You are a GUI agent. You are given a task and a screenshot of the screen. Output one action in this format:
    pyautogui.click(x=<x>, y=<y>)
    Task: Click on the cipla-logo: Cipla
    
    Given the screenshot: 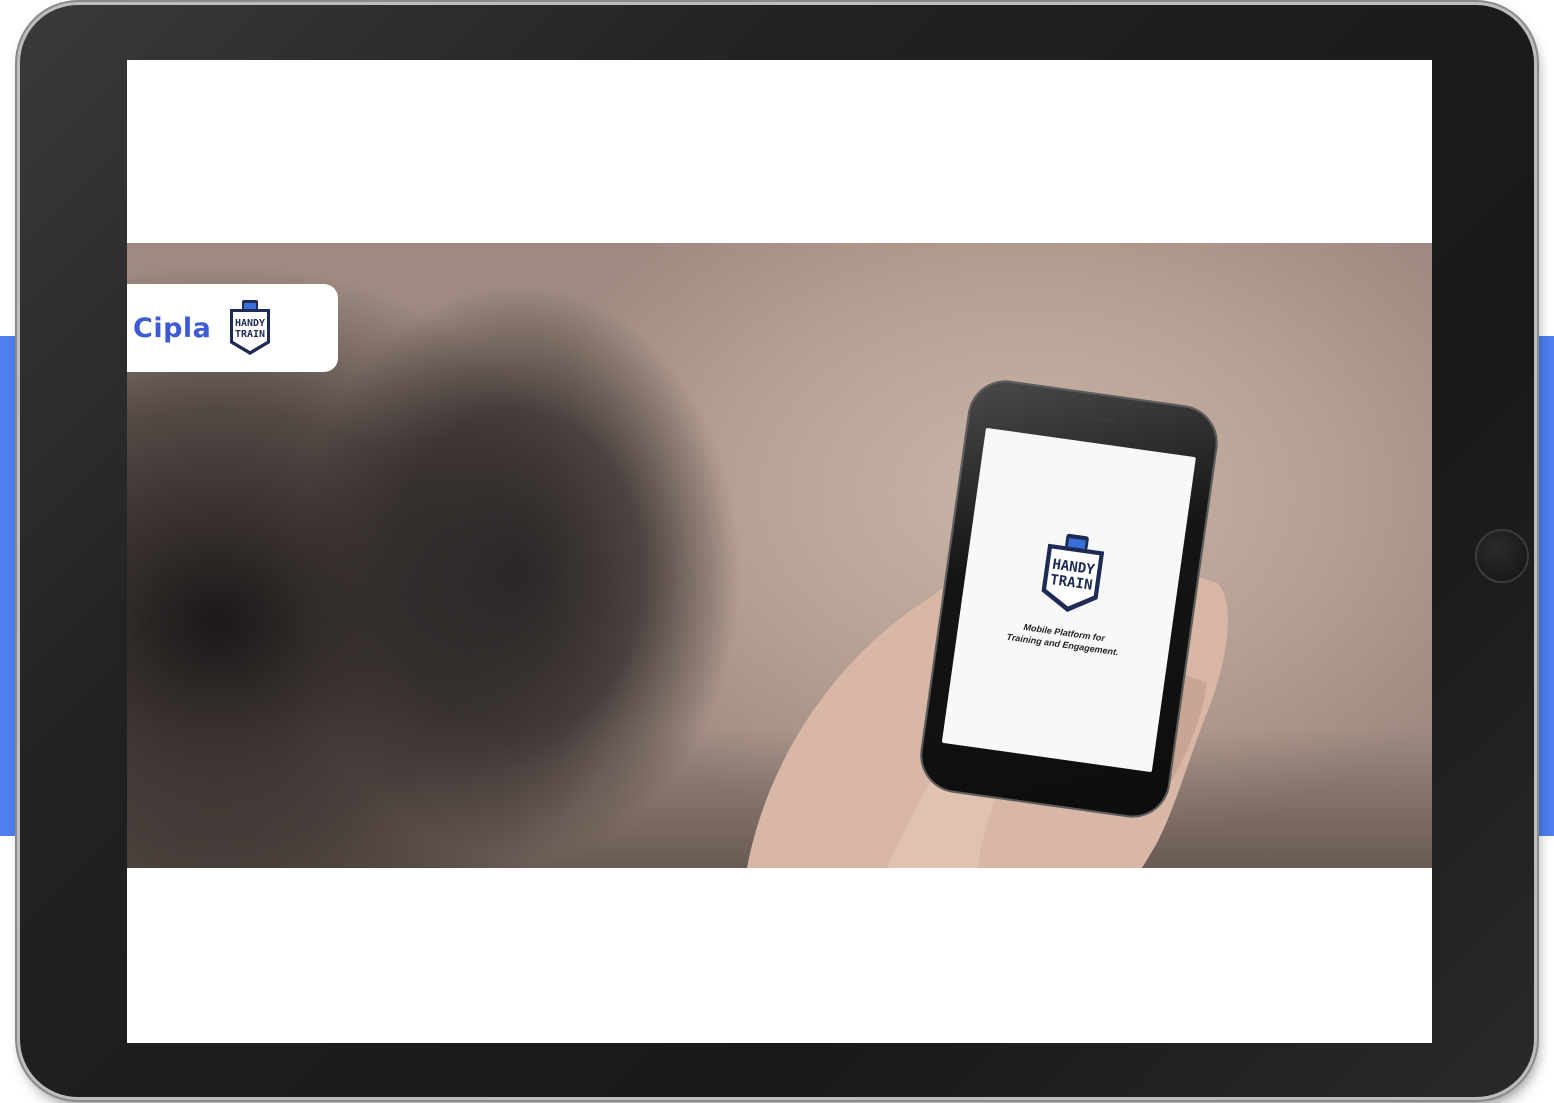 What is the action you would take?
    pyautogui.click(x=172, y=328)
    